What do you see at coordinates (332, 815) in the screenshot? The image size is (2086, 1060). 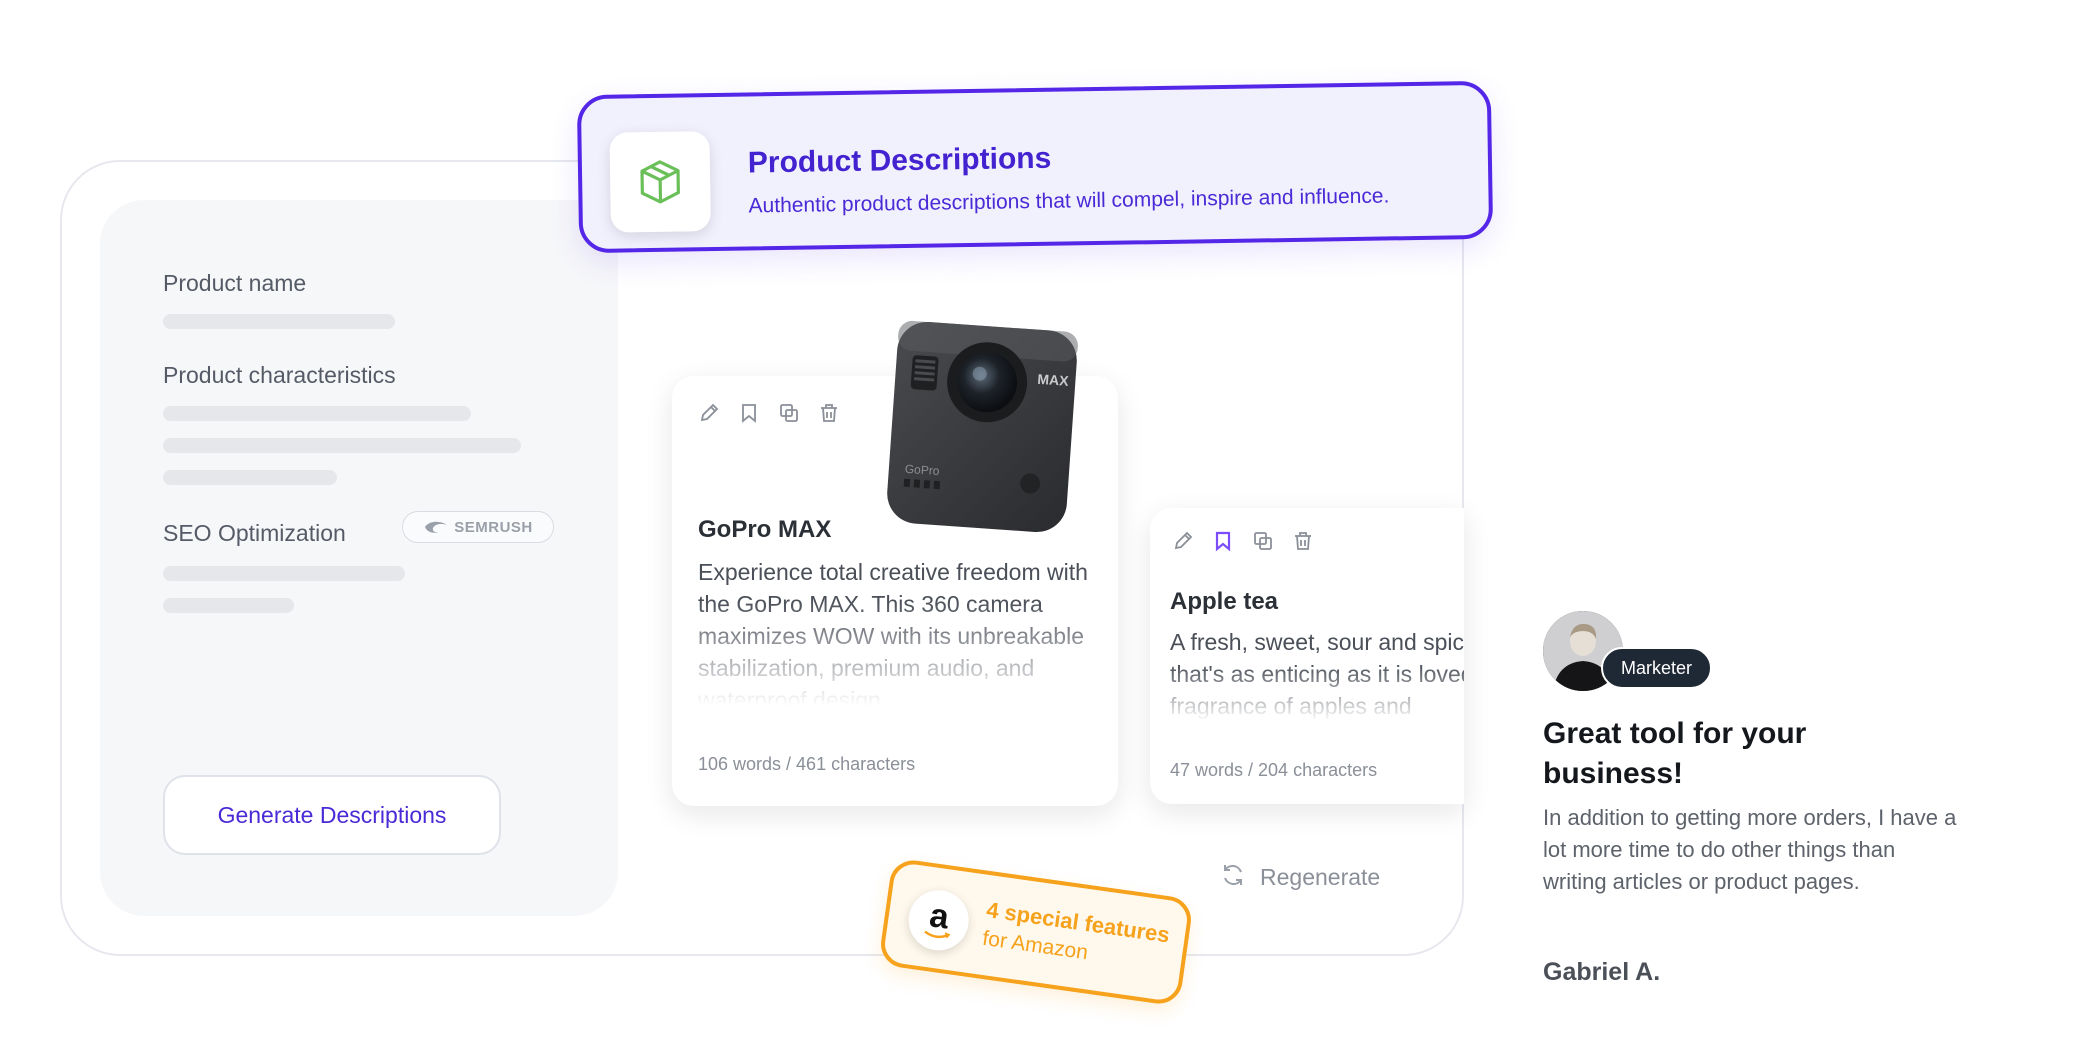 I see `generate-descriptions-button: Generate Descriptions` at bounding box center [332, 815].